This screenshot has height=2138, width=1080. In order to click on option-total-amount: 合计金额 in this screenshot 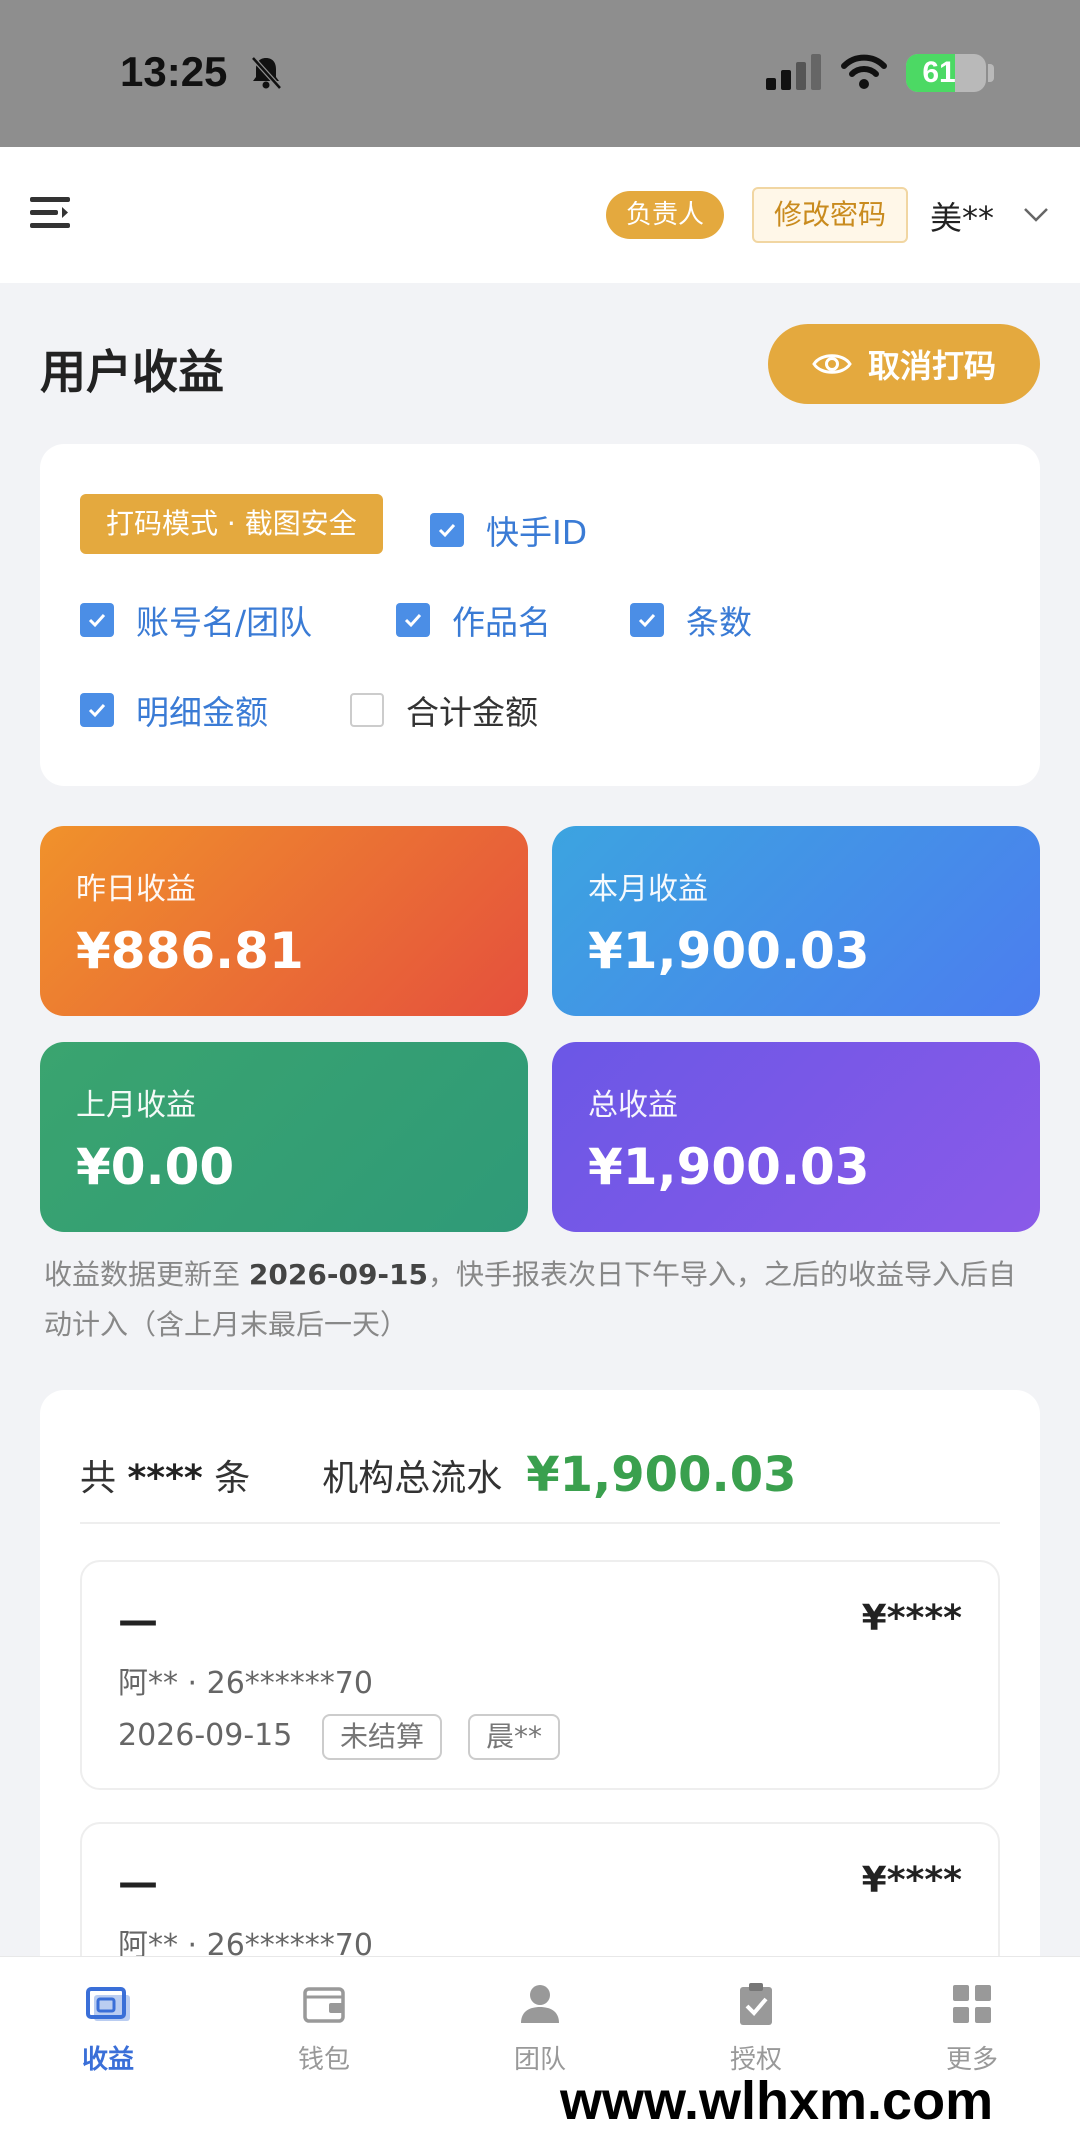, I will do `click(444, 710)`.